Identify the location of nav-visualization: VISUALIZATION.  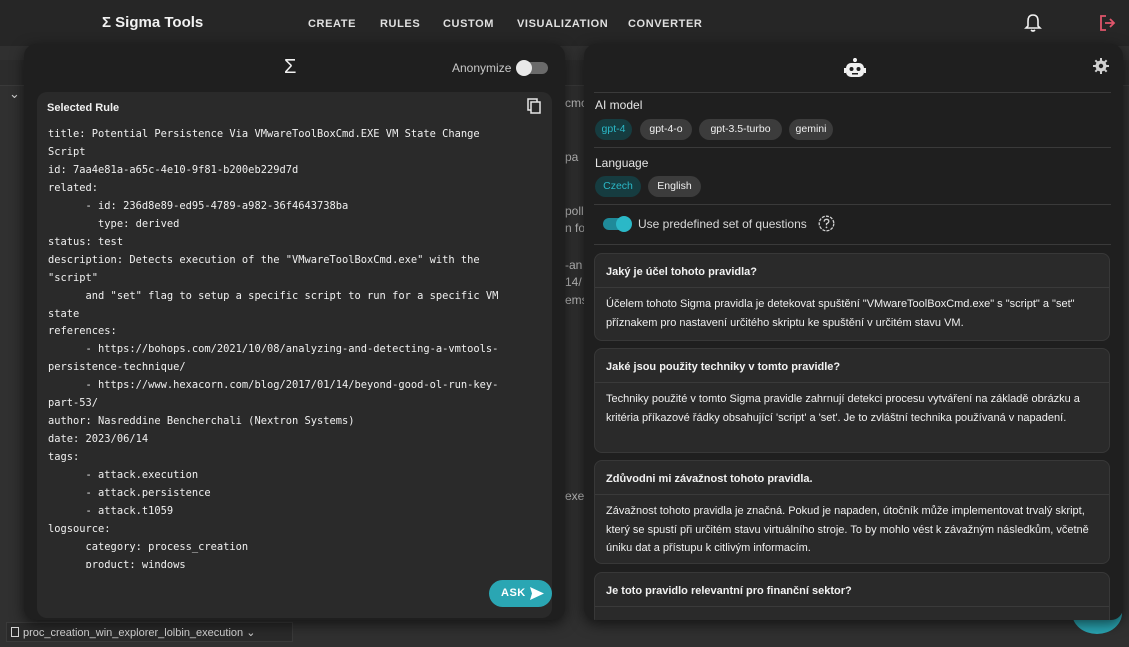
(562, 24).